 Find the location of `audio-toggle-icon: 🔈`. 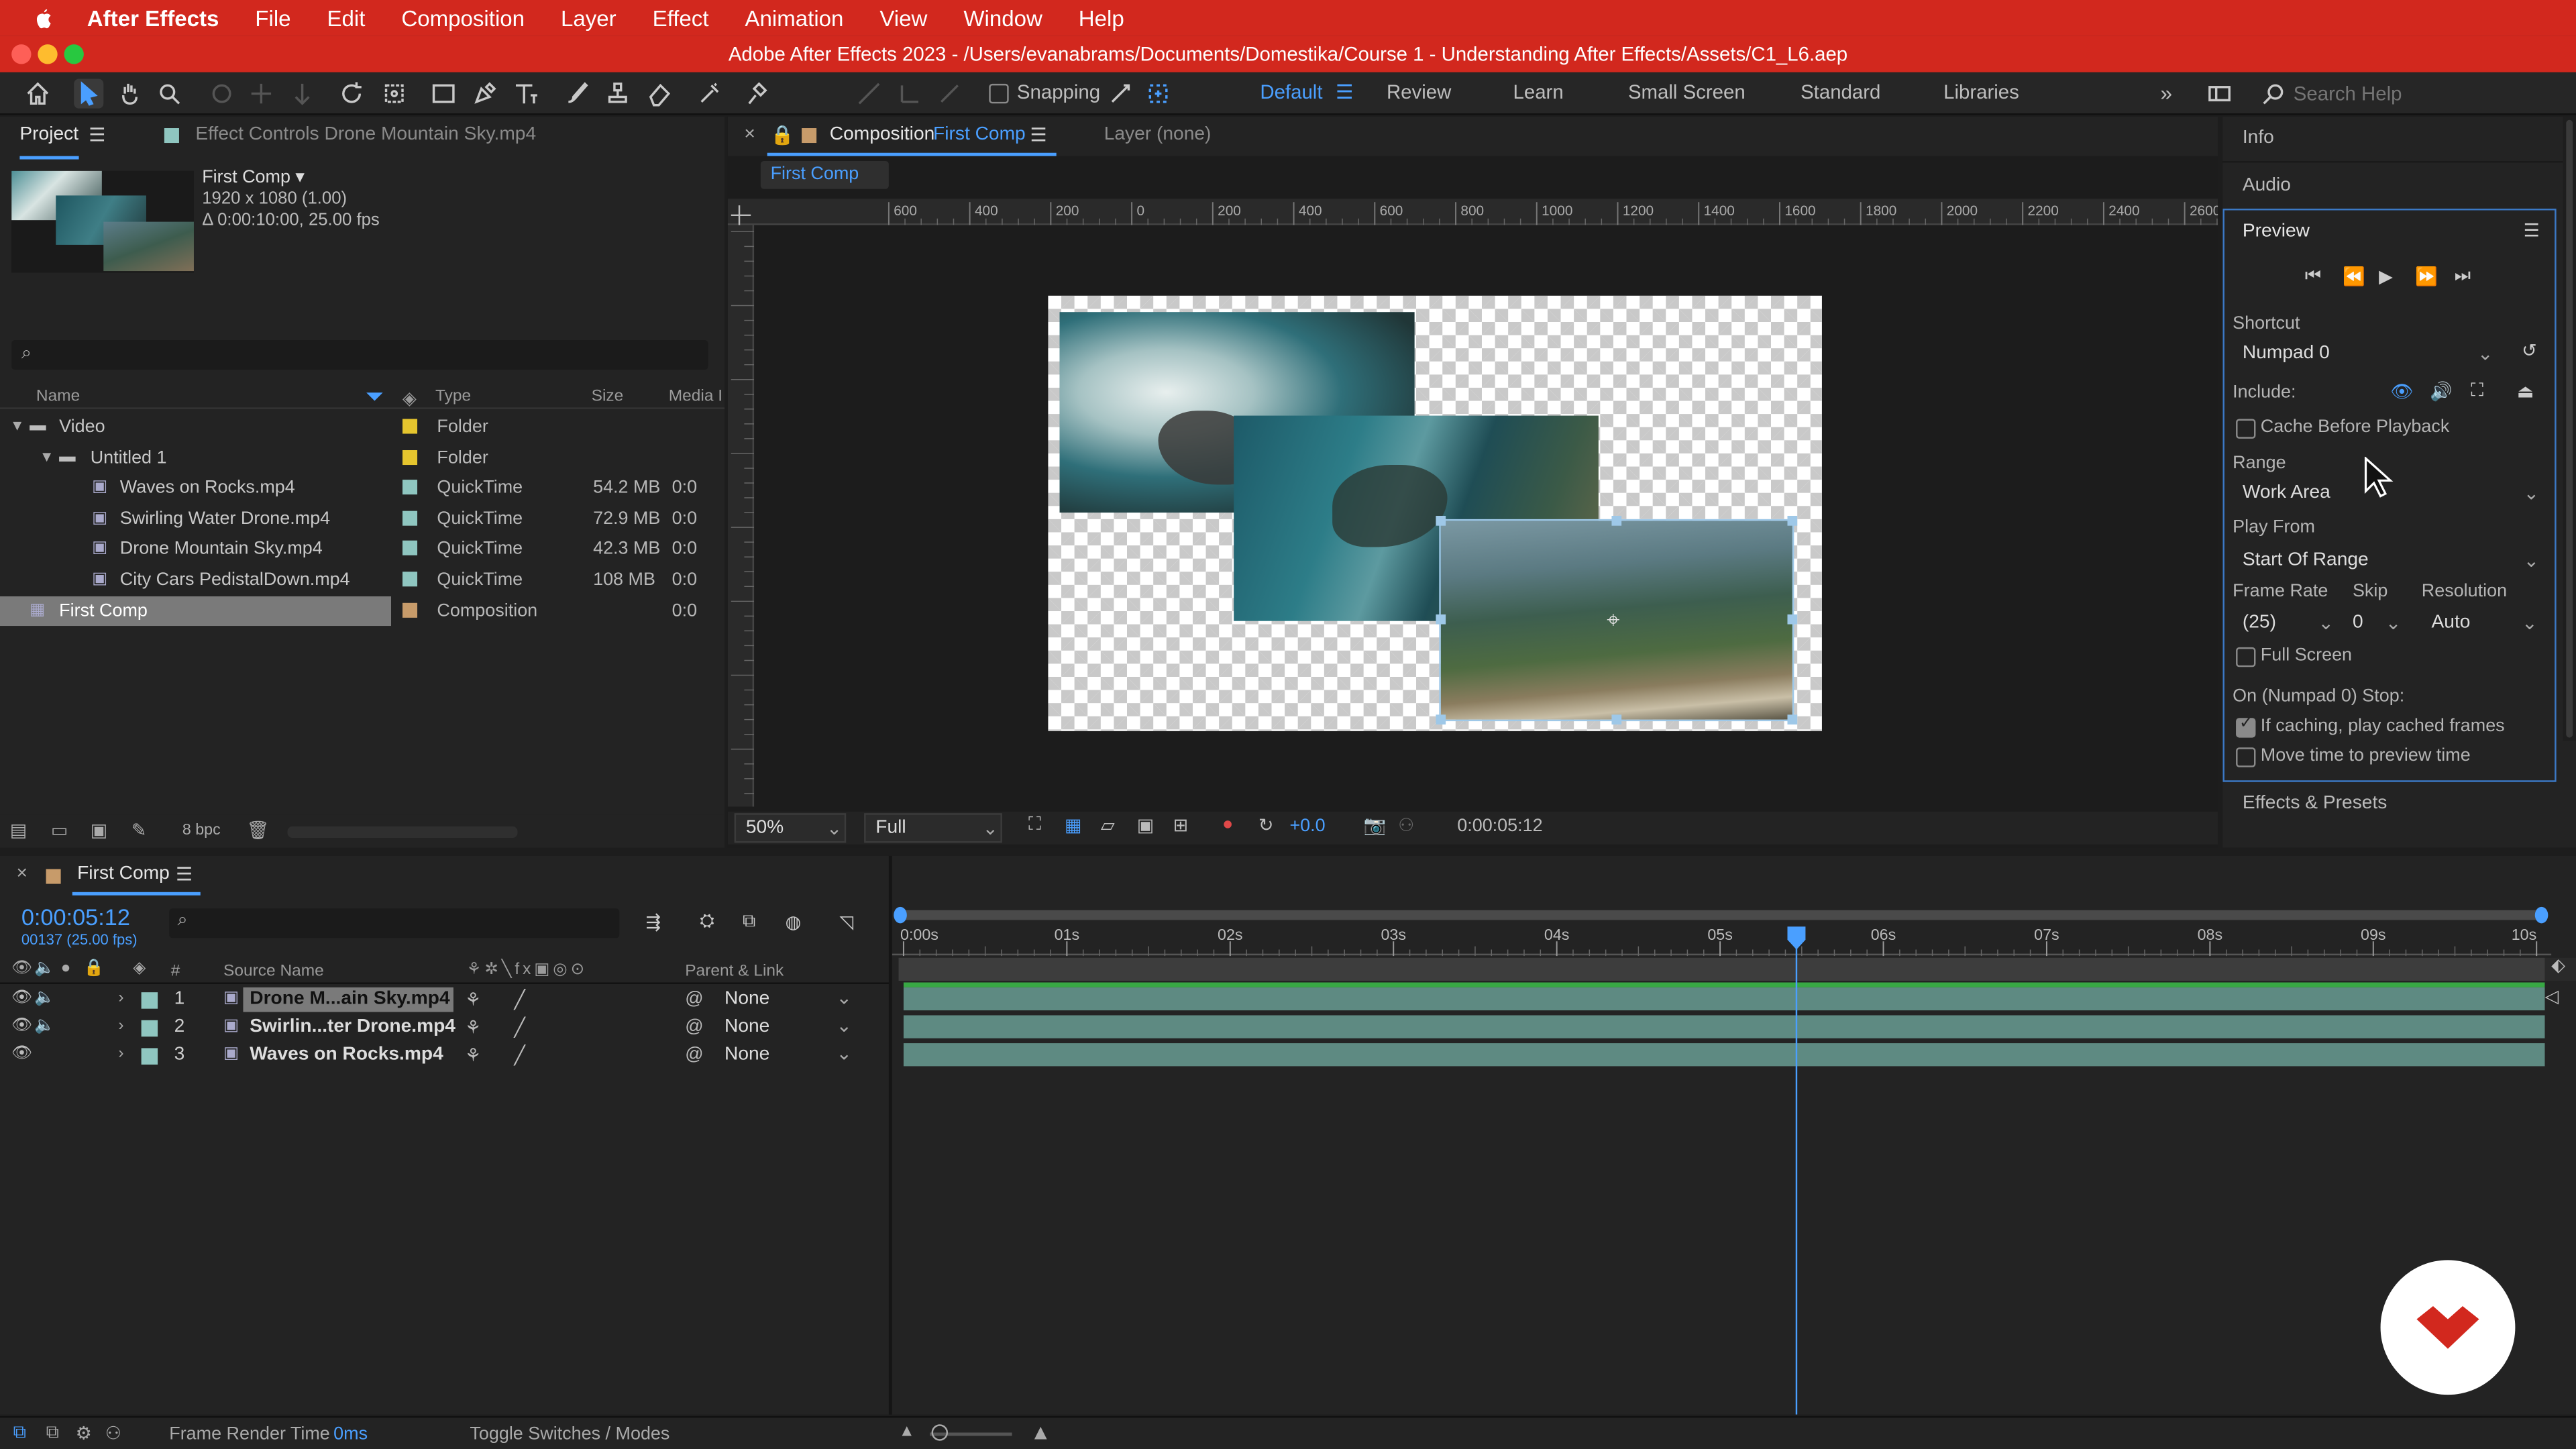

audio-toggle-icon: 🔈 is located at coordinates (44, 968).